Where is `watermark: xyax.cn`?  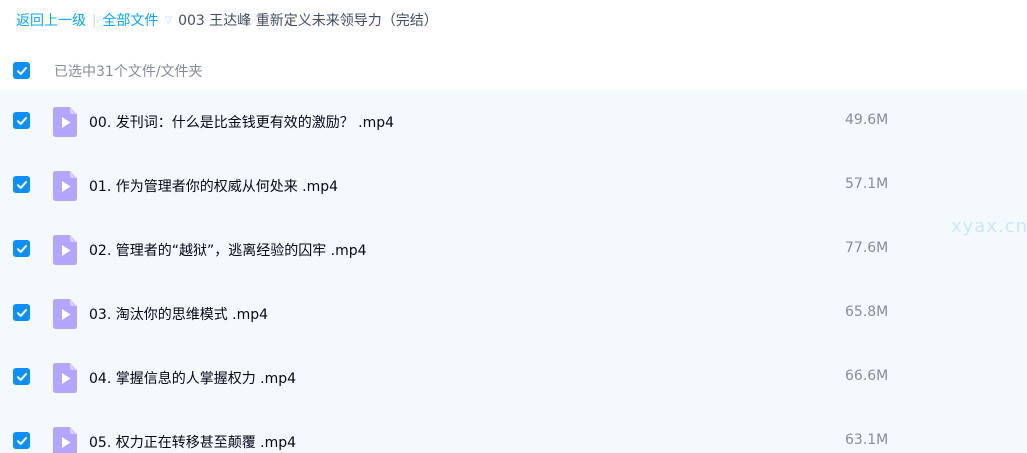 watermark: xyax.cn is located at coordinates (989, 226).